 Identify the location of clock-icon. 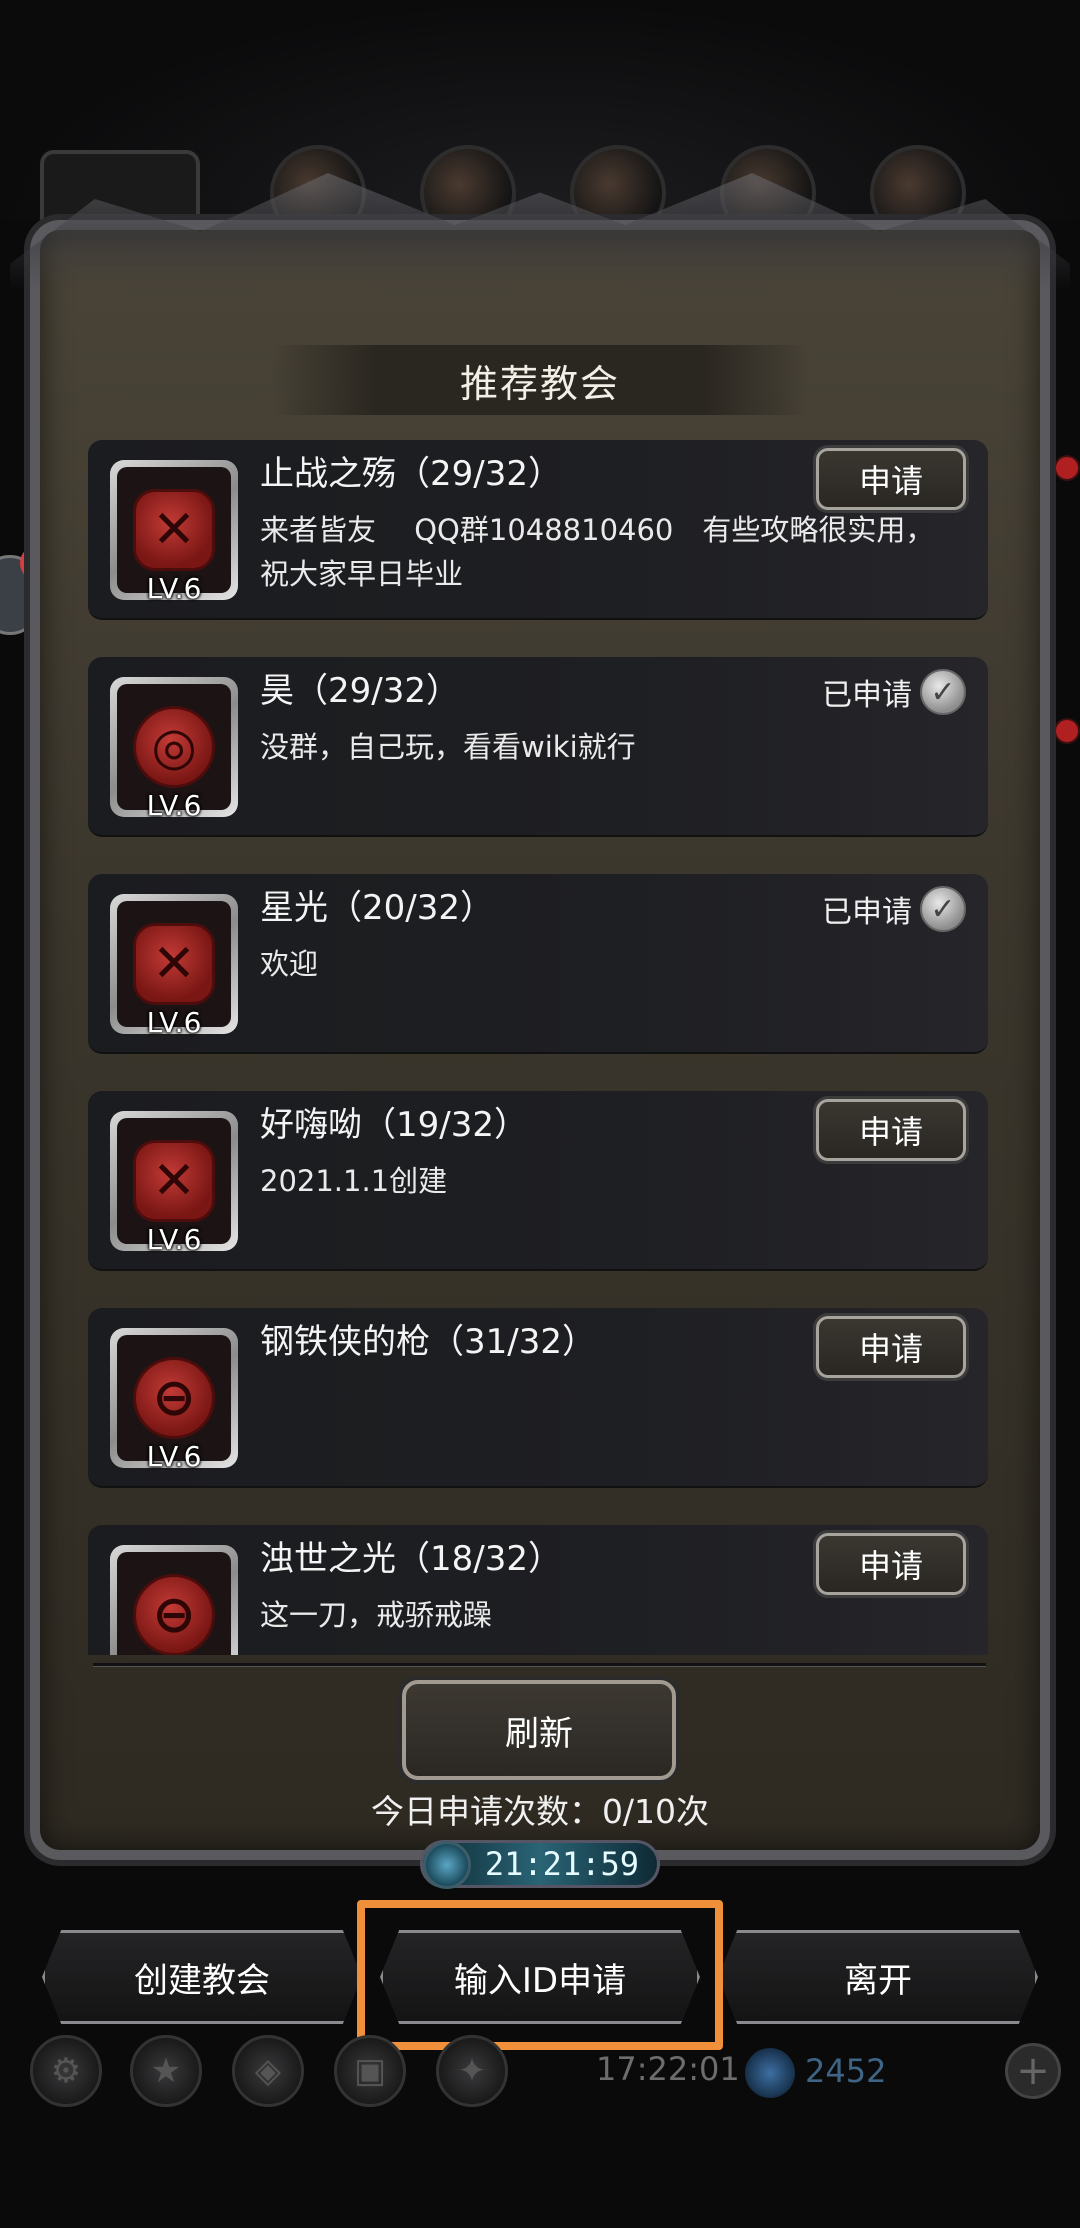
(447, 1865).